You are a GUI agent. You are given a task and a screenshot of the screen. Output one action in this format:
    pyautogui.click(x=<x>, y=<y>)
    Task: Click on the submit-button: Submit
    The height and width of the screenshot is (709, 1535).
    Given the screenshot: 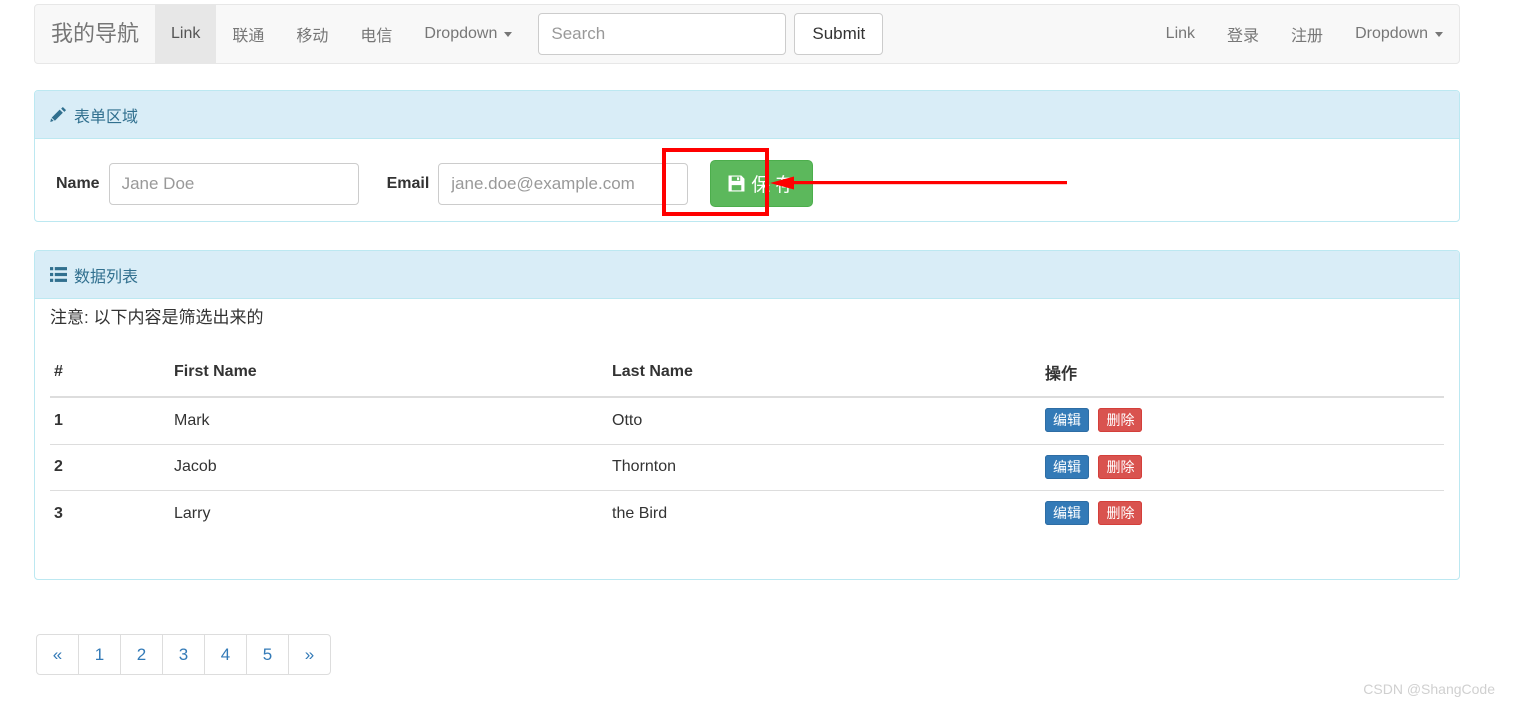 What is the action you would take?
    pyautogui.click(x=839, y=34)
    